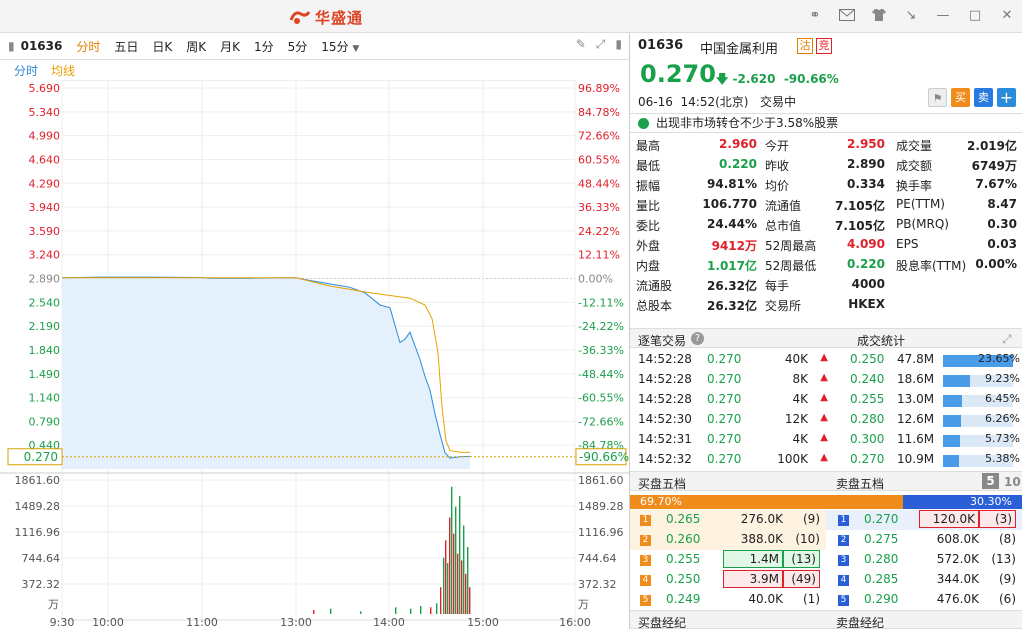 This screenshot has width=1022, height=631. I want to click on trades-title: 逐笔交易, so click(662, 341).